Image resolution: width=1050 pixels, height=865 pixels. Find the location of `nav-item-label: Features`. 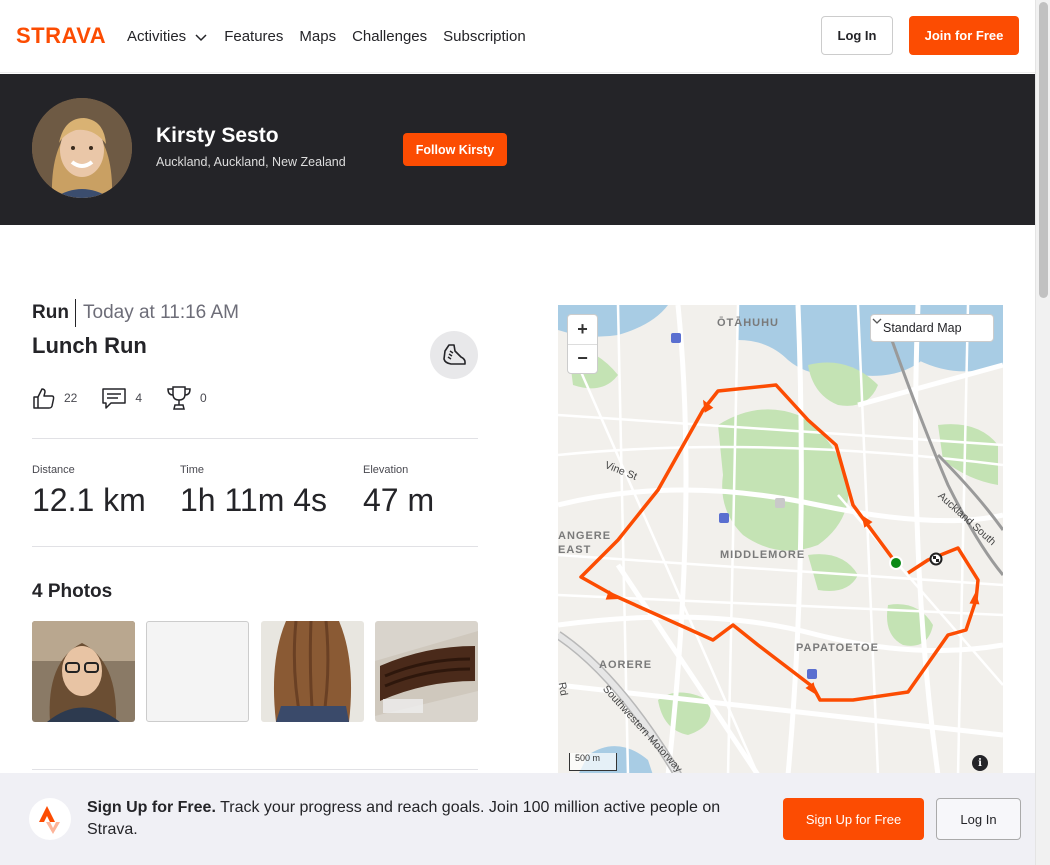

nav-item-label: Features is located at coordinates (254, 36).